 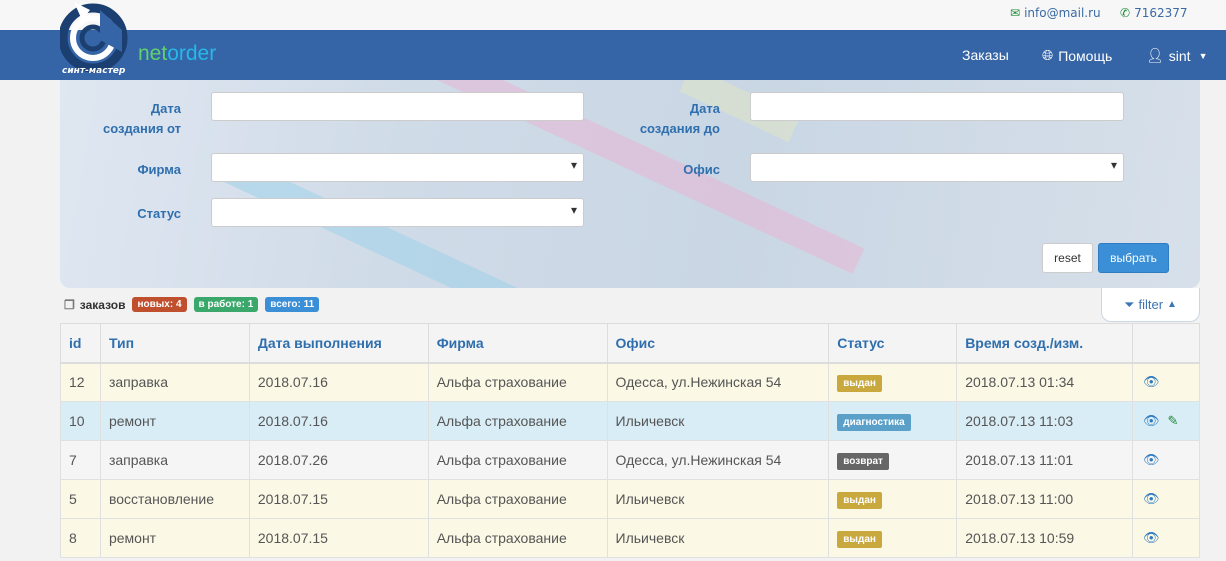 I want to click on column-header-type: Тип, so click(x=174, y=343).